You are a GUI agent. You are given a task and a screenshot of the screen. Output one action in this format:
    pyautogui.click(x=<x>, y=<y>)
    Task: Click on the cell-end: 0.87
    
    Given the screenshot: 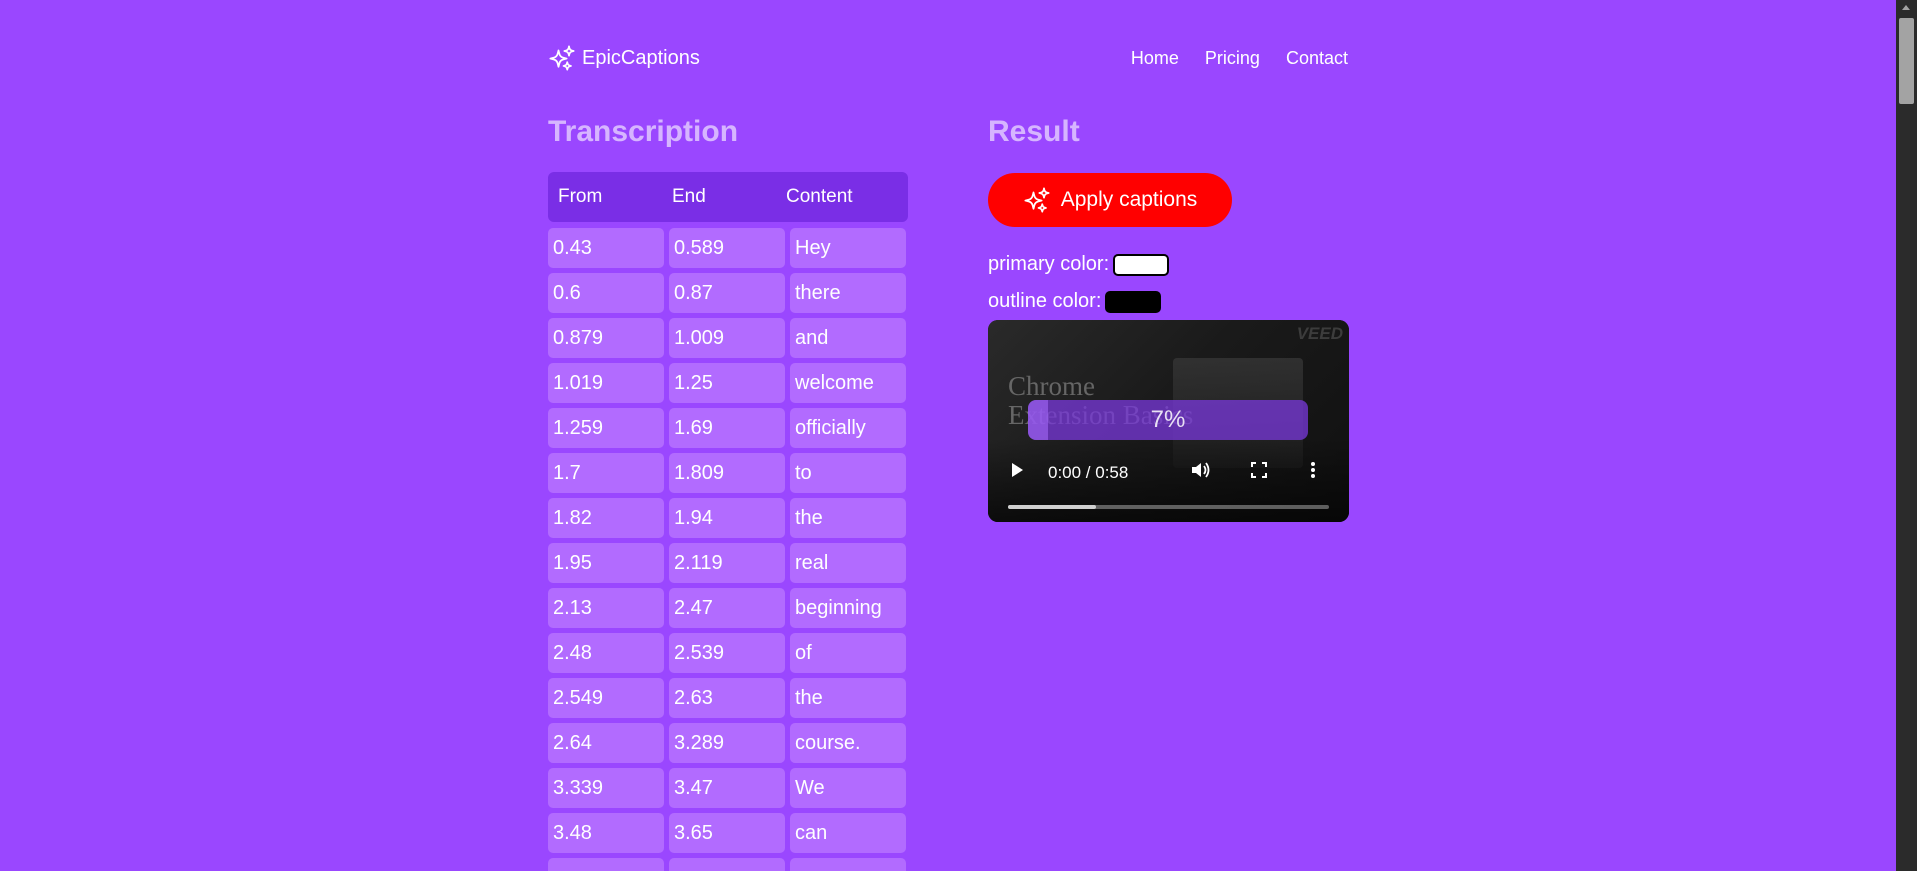 What is the action you would take?
    pyautogui.click(x=727, y=293)
    